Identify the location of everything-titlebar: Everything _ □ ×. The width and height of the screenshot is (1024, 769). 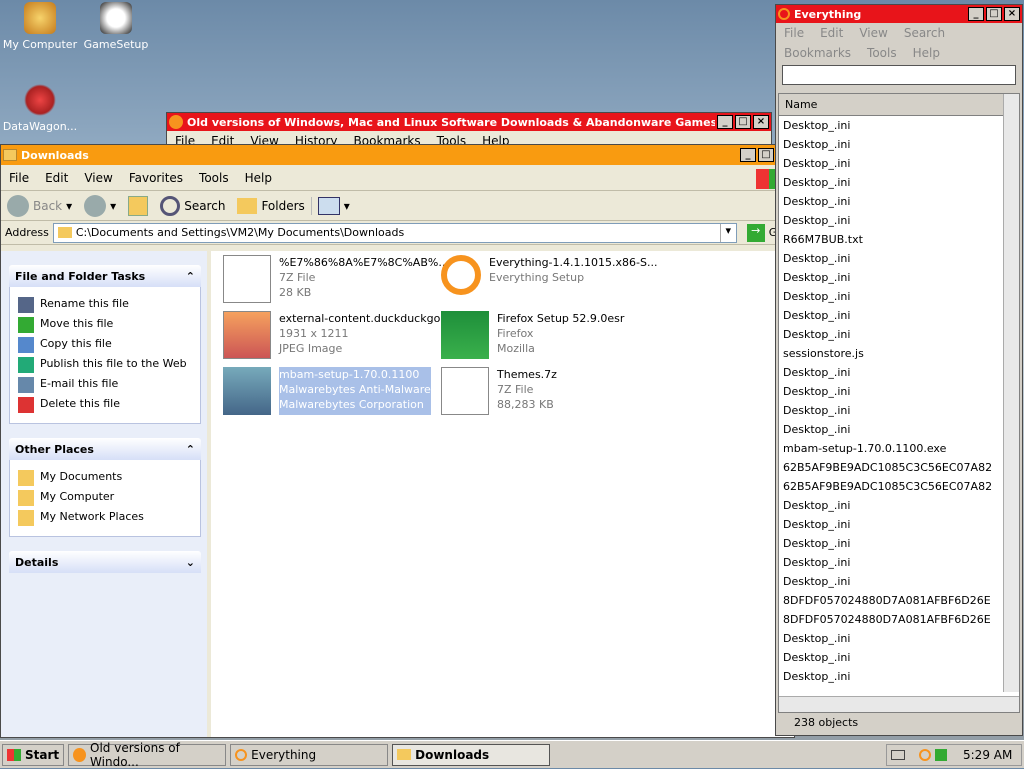
(899, 14).